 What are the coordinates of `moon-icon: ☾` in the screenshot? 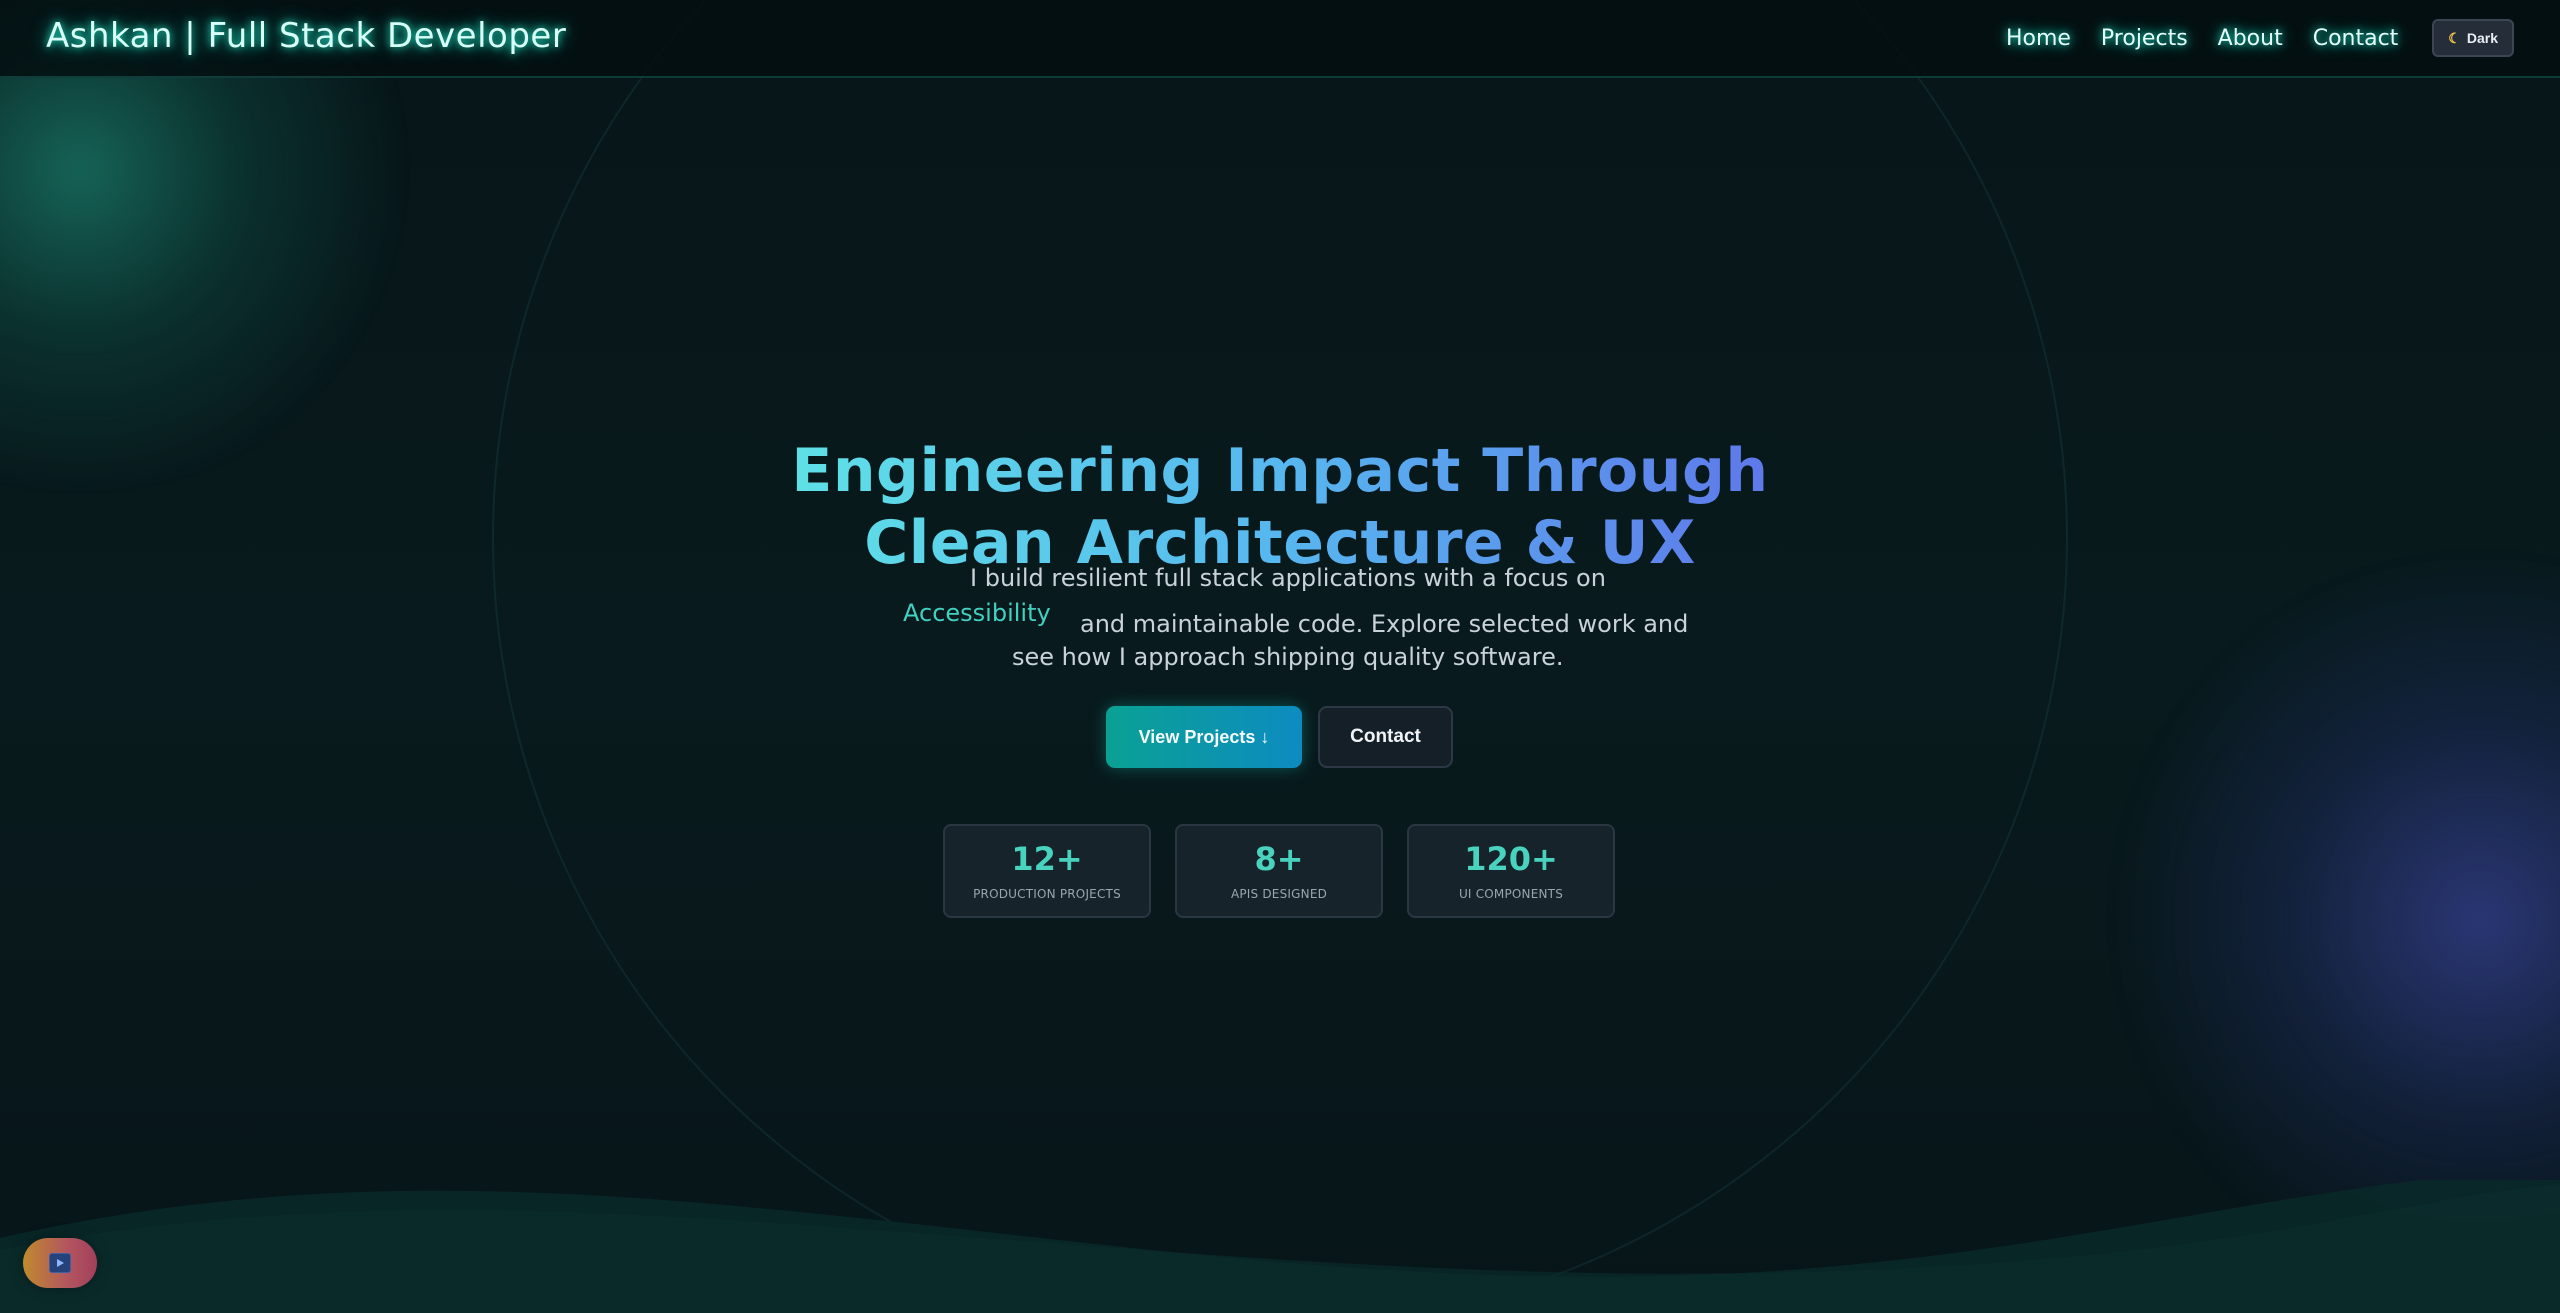 It's located at (2454, 37).